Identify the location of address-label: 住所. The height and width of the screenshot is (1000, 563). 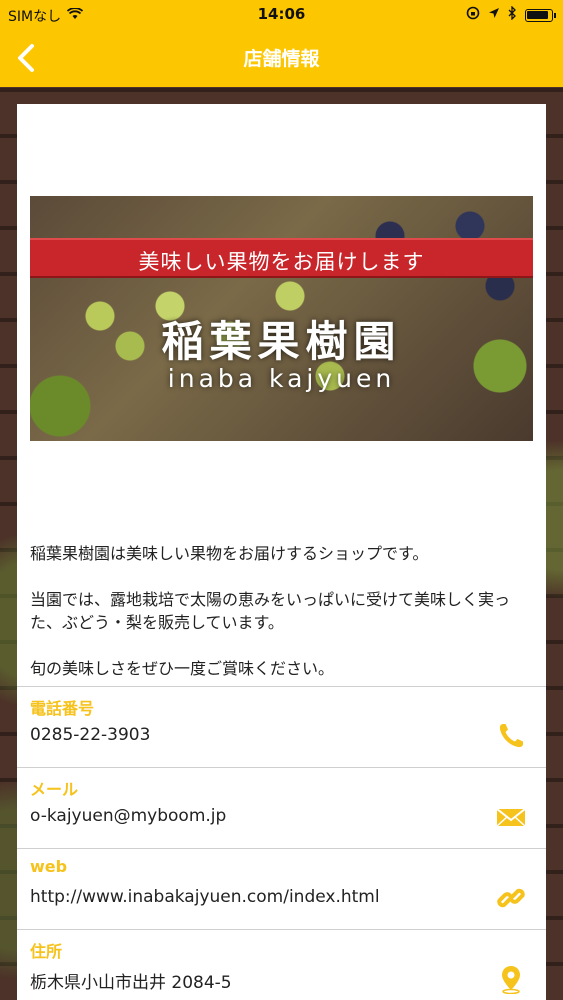
(46, 951).